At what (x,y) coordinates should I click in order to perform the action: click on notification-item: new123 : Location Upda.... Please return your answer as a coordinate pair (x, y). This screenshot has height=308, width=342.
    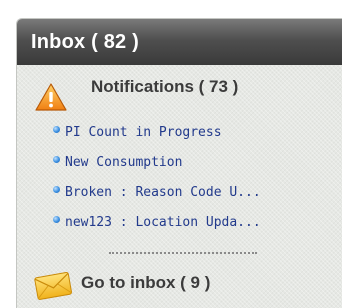
    Looking at the image, I should click on (157, 226).